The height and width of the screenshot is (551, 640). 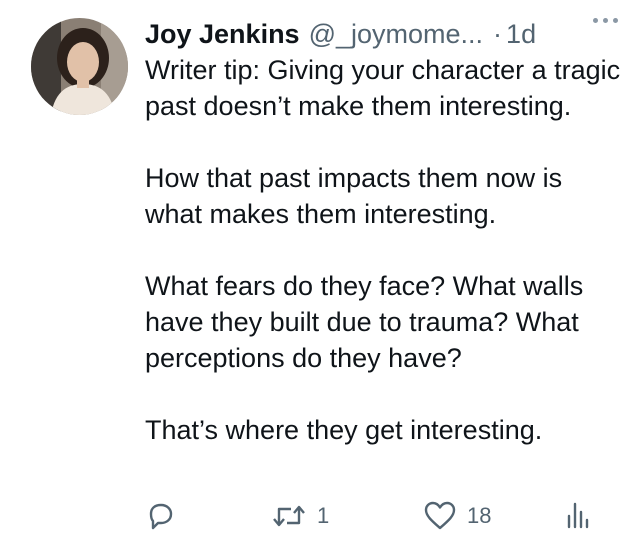 I want to click on tweet-header: Joy Jenkins @_joymome... · 1d, so click(x=385, y=34).